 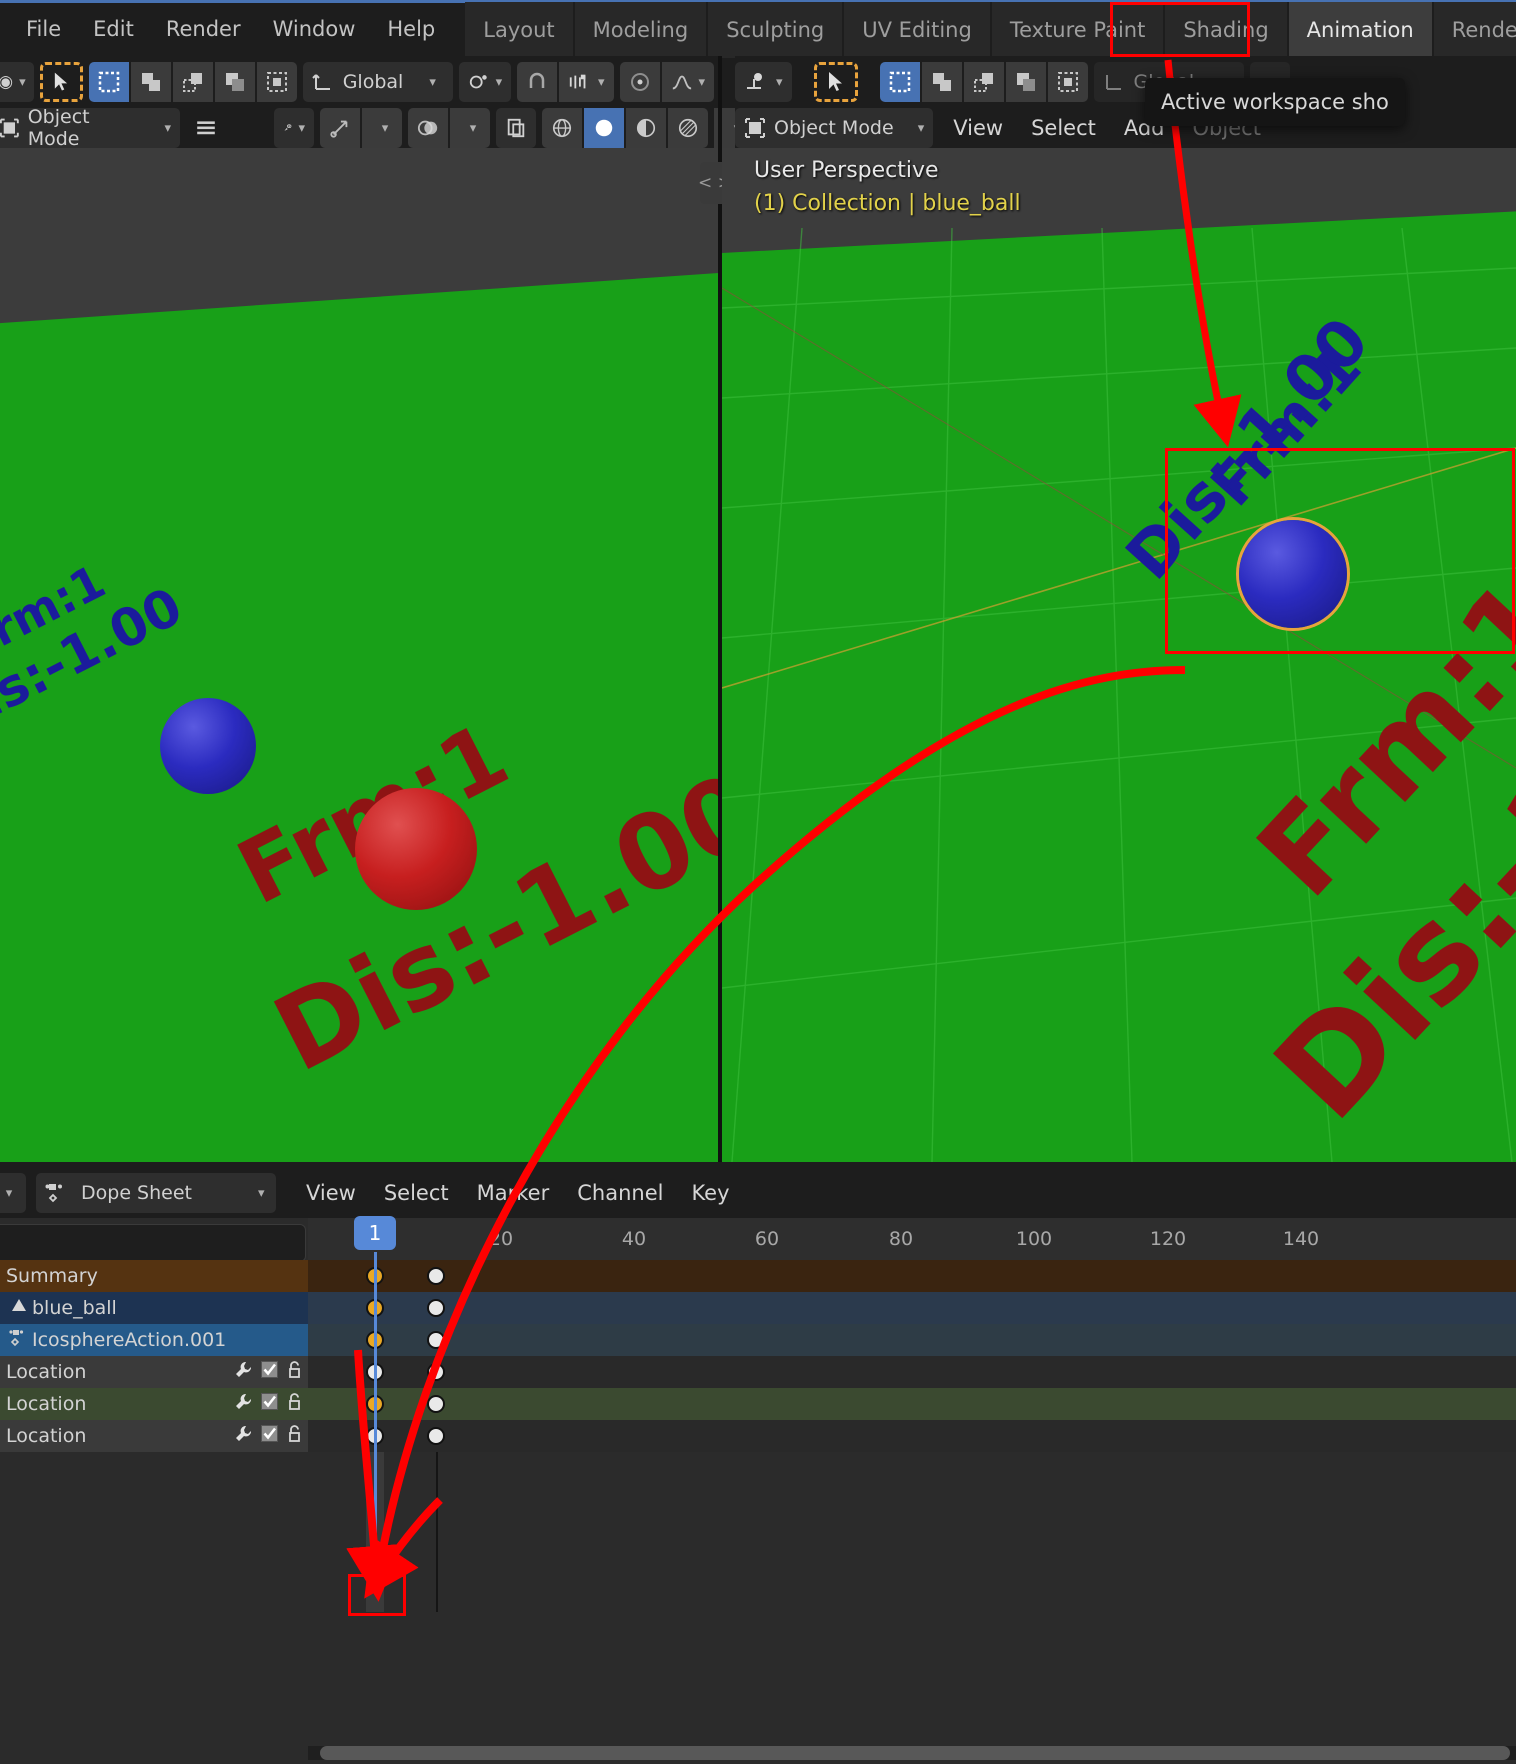 I want to click on workspace-tab-sculpting: Sculpting, so click(x=776, y=29).